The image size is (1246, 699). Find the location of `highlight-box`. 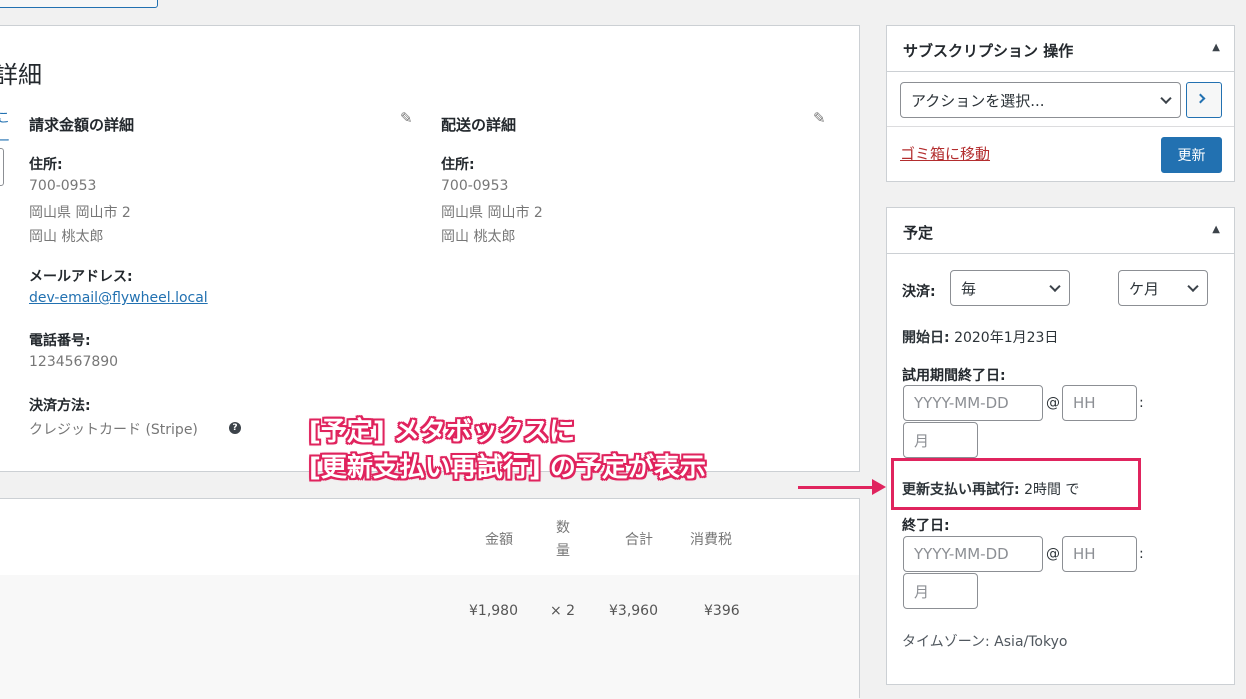

highlight-box is located at coordinates (1016, 484).